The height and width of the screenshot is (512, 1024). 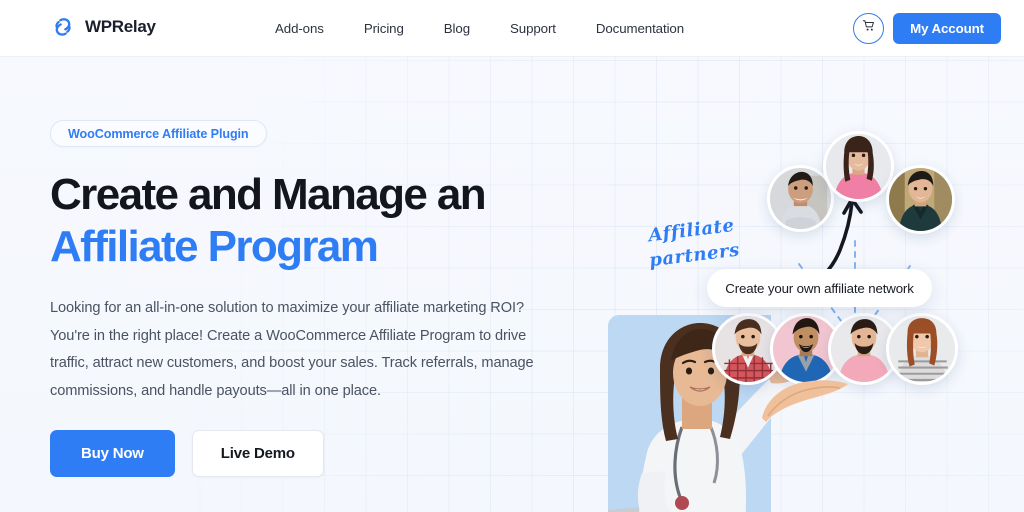 I want to click on cart-button, so click(x=868, y=28).